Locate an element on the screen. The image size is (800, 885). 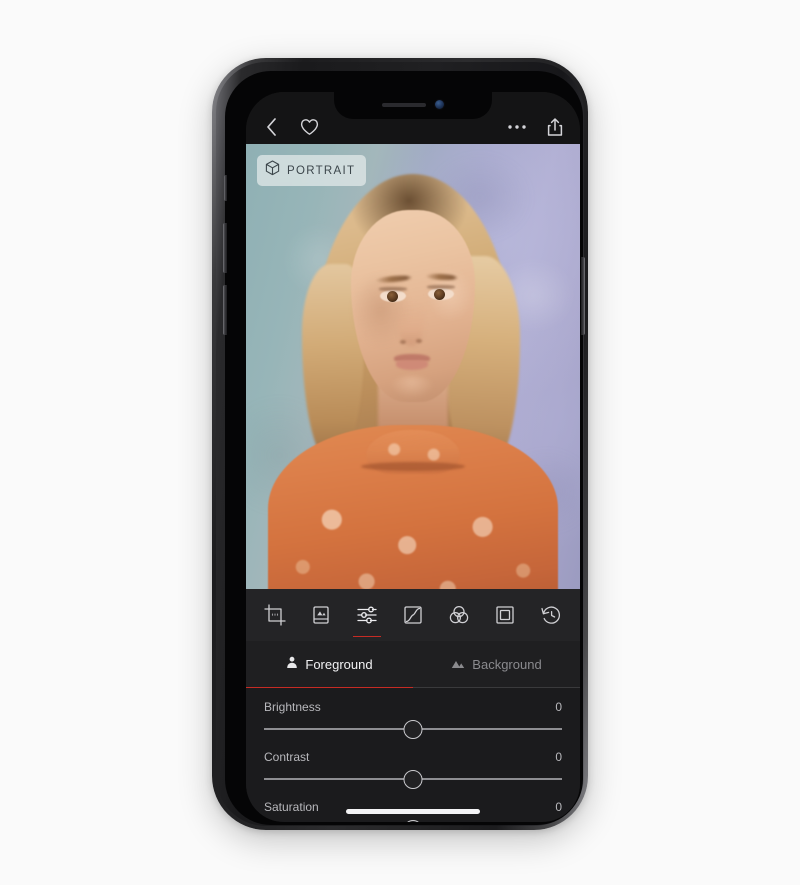
tool-history is located at coordinates (551, 622).